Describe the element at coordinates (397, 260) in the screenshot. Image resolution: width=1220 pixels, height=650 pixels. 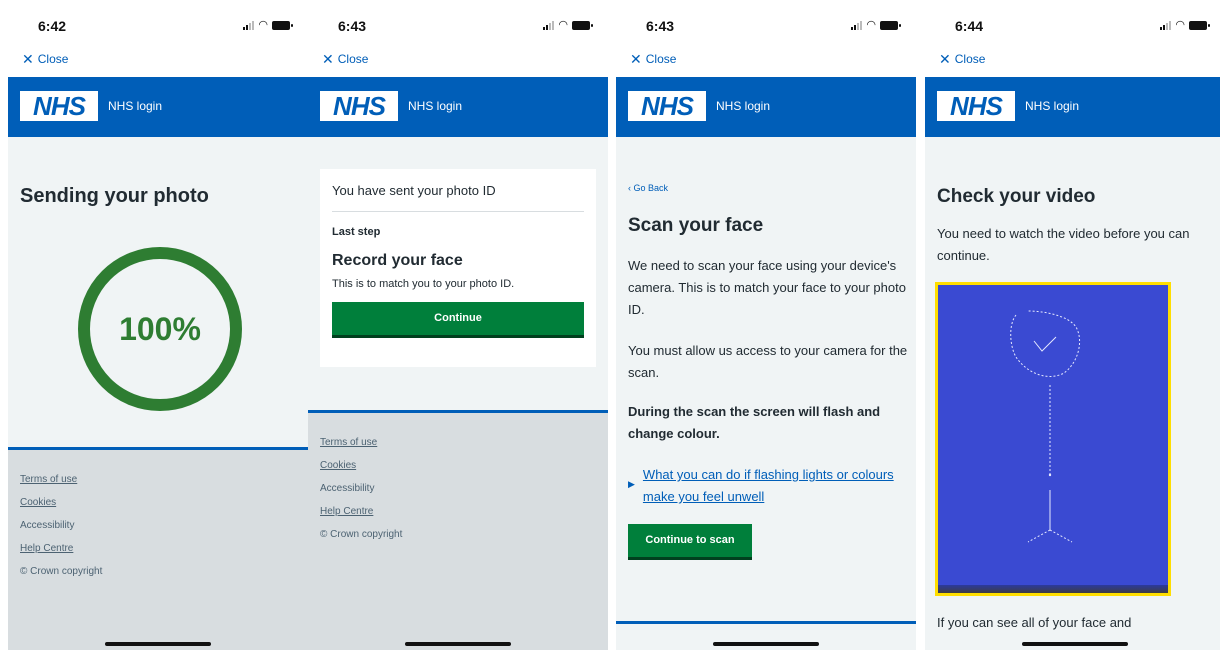
I see `record-face-title: Record your face` at that location.